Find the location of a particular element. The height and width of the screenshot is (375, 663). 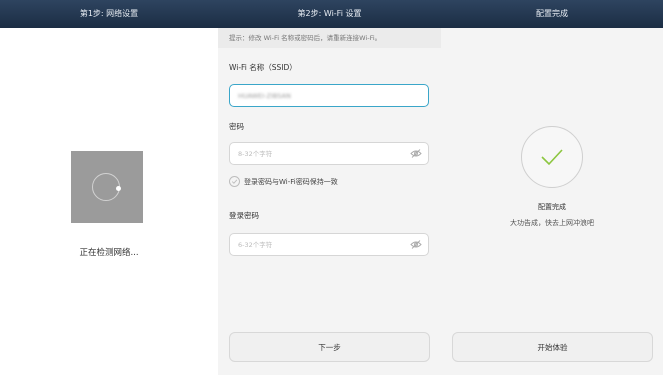

login-password-placeholder: 6-32个字符 is located at coordinates (255, 245).